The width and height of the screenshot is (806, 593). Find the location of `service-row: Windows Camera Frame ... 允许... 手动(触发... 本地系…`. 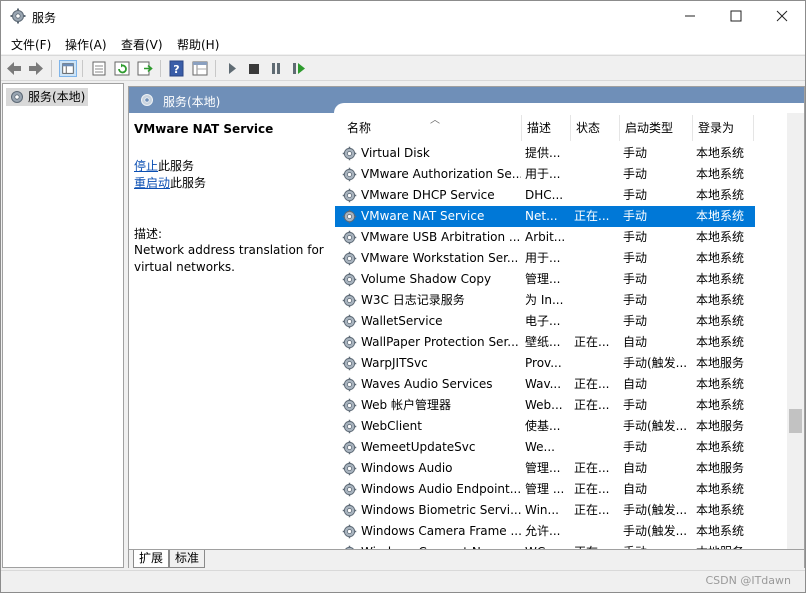

service-row: Windows Camera Frame ... 允许... 手动(触发... 本地系… is located at coordinates (545, 531).